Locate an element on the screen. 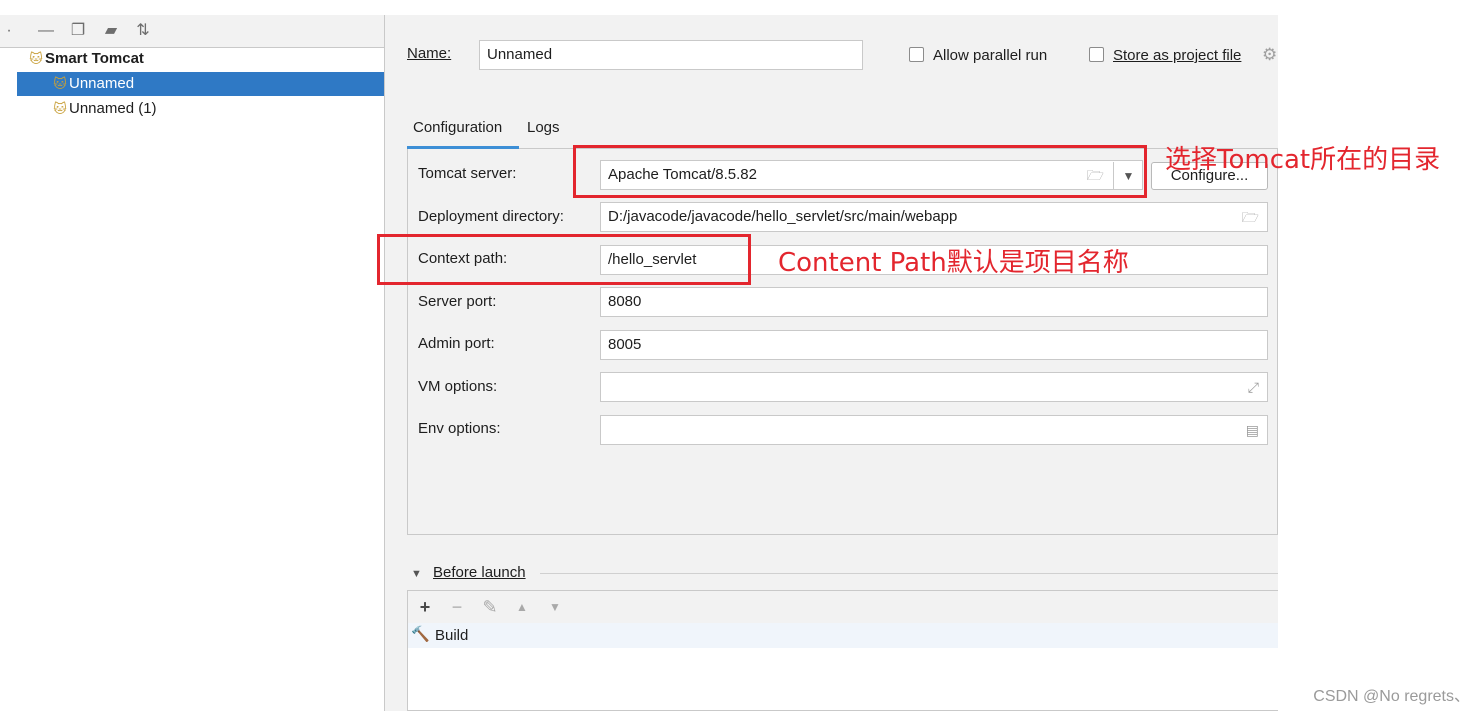 The image size is (1484, 711). copy-icon: ❐ is located at coordinates (78, 31).